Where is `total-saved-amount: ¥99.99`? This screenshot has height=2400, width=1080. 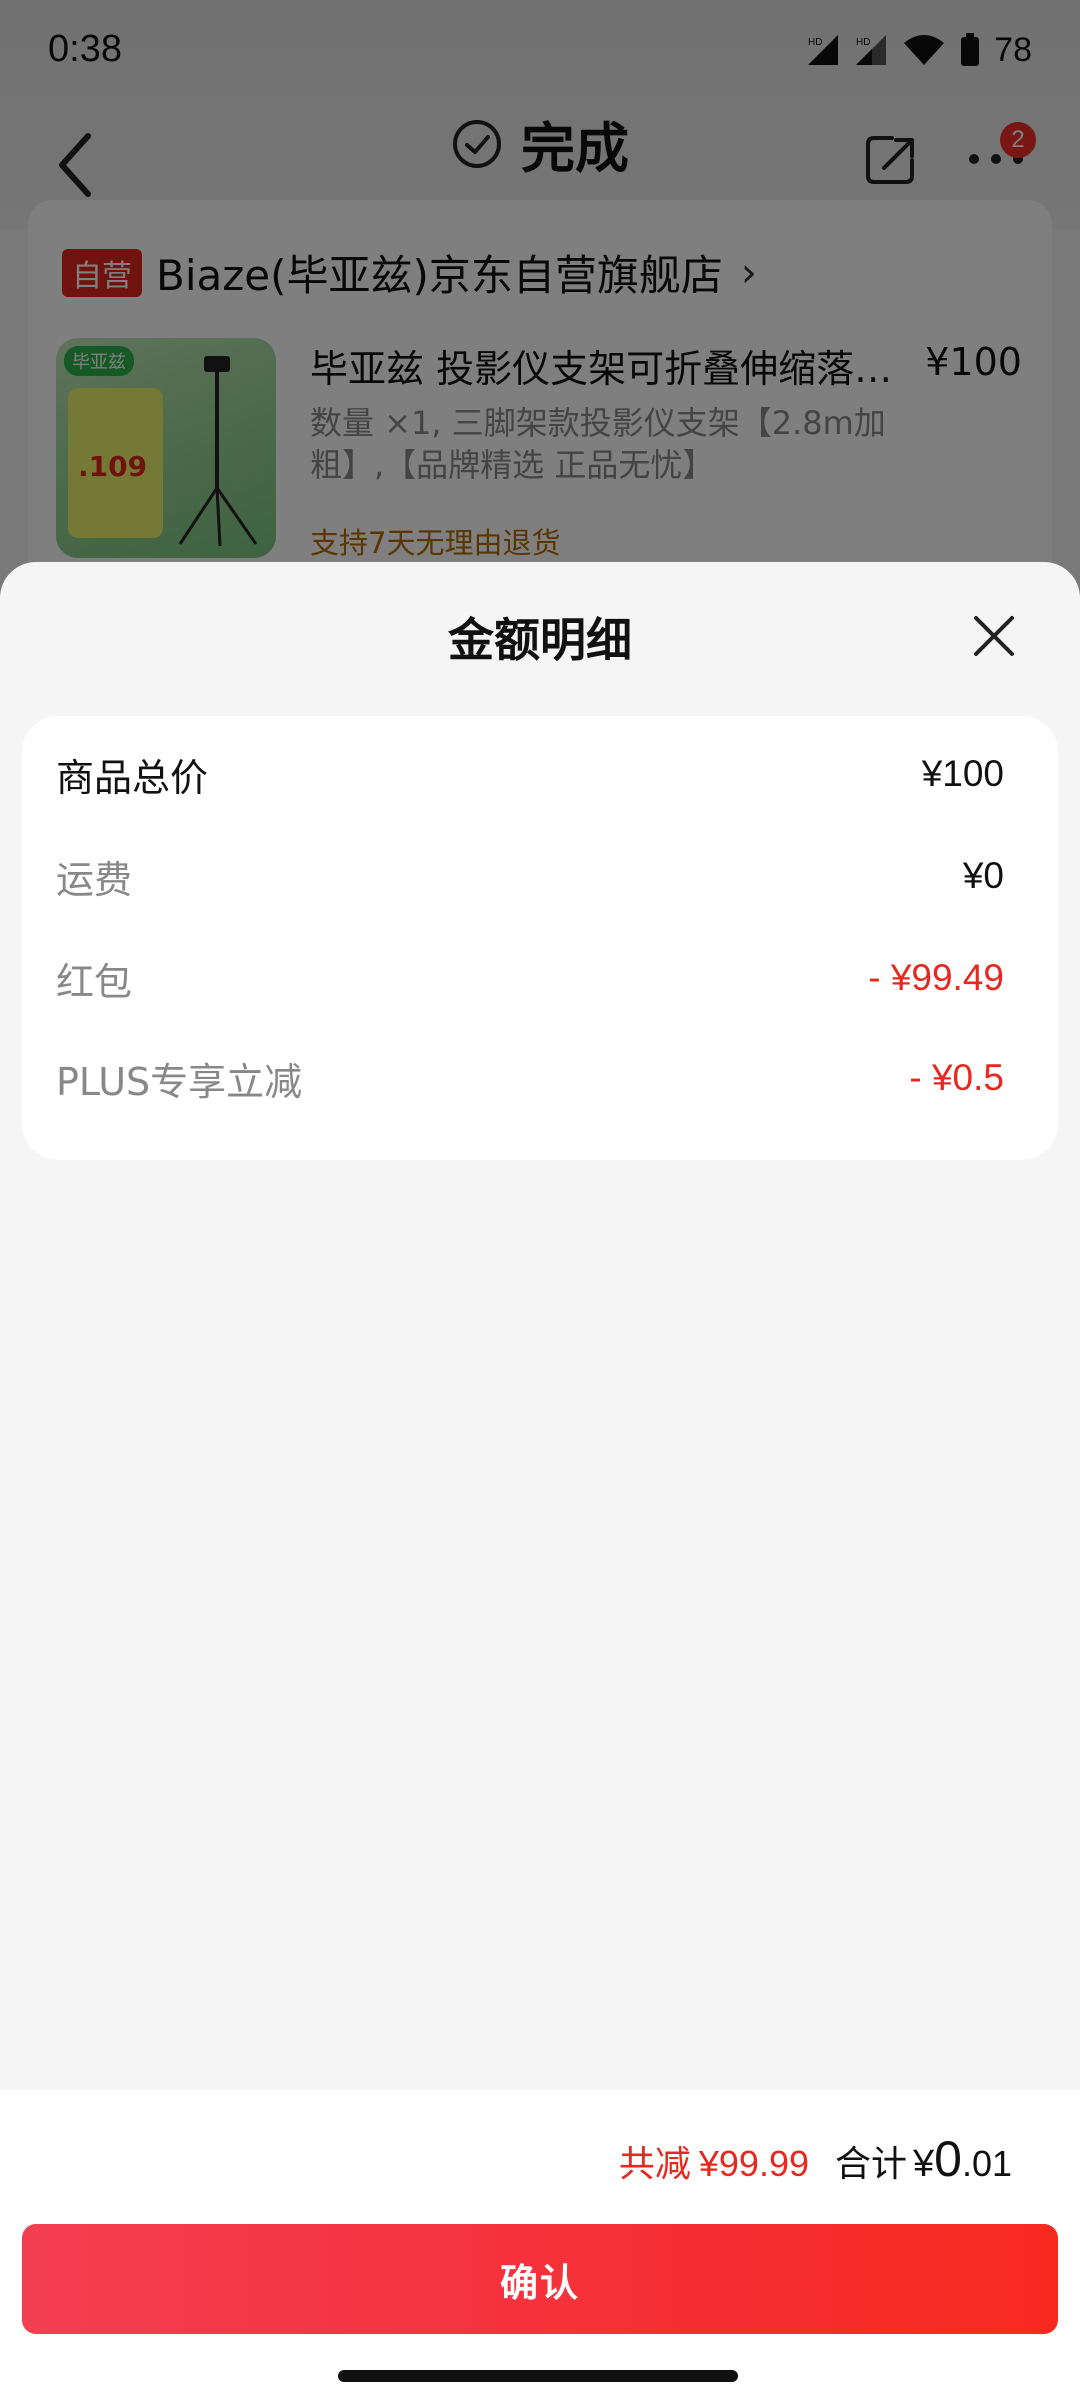
total-saved-amount: ¥99.99 is located at coordinates (753, 2163).